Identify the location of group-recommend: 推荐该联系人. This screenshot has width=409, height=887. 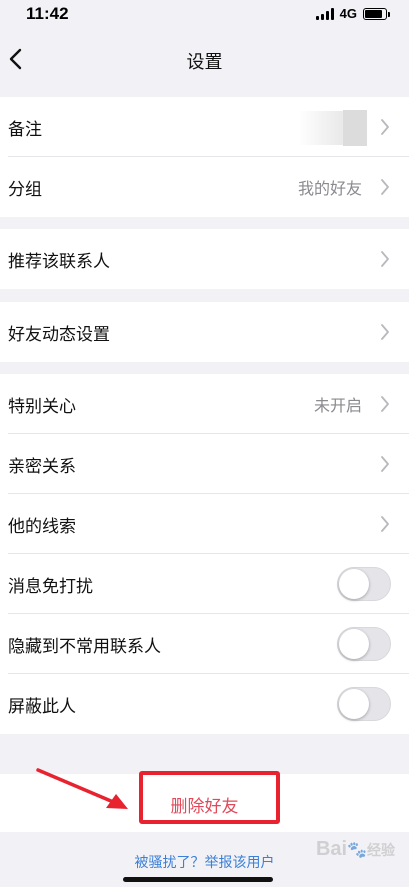
(204, 259).